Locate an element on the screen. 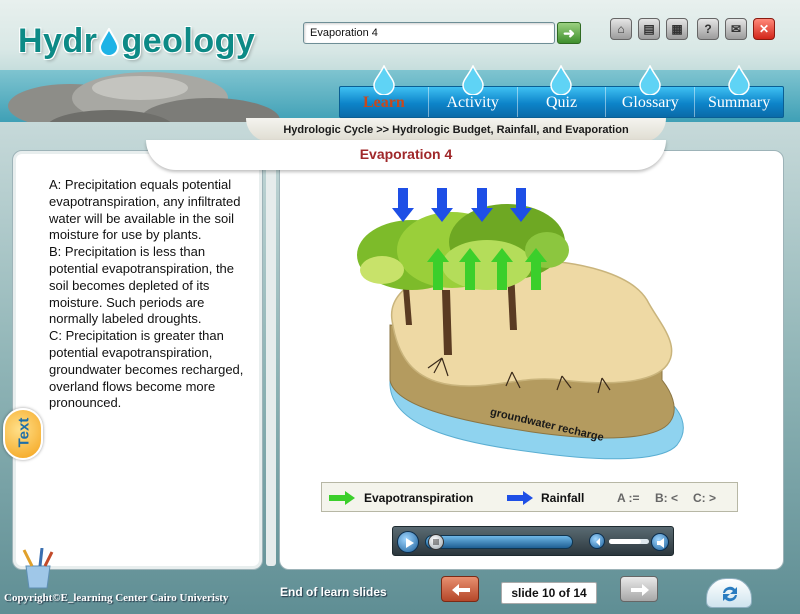  tab-quiz-label: Quiz is located at coordinates (561, 102).